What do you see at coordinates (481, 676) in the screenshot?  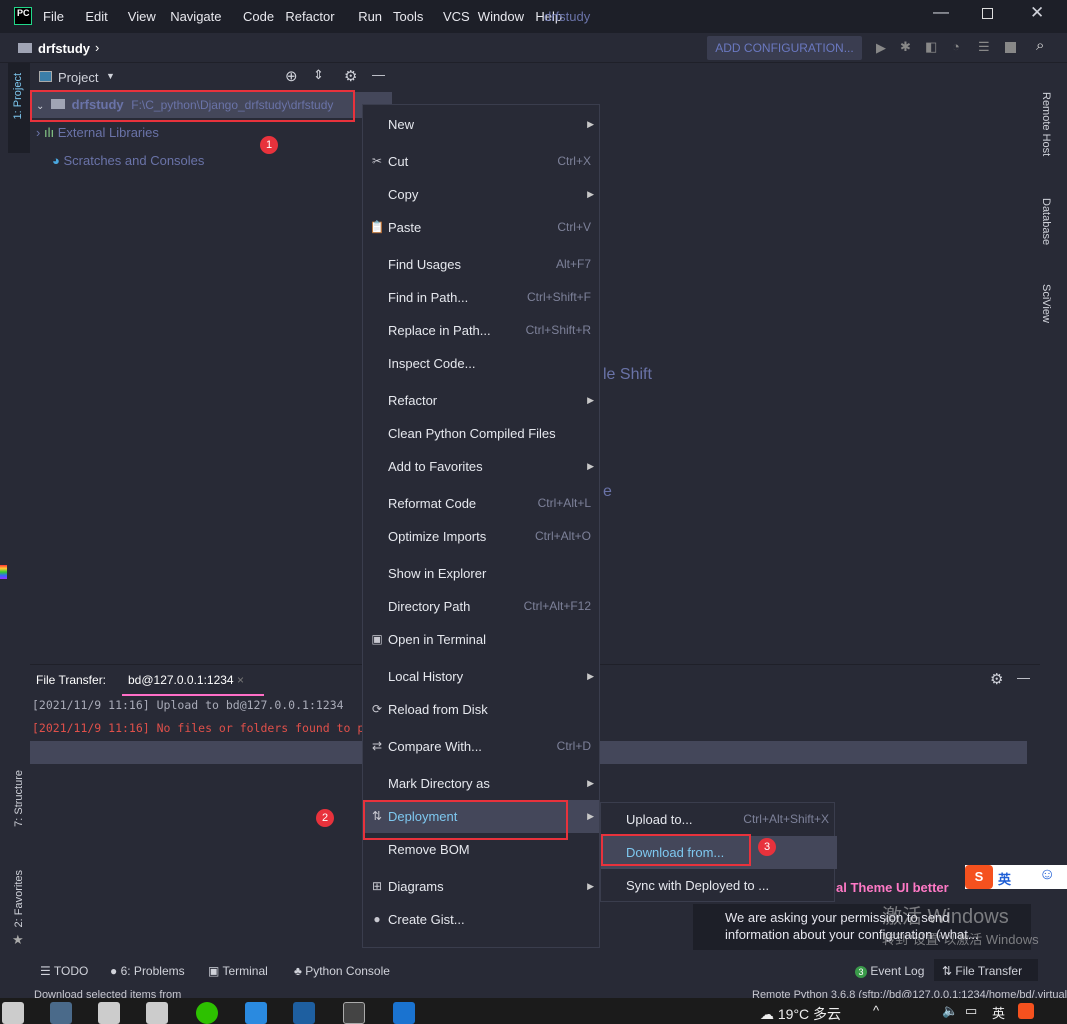 I see `context_menu-item-local-history: Local History ▶` at bounding box center [481, 676].